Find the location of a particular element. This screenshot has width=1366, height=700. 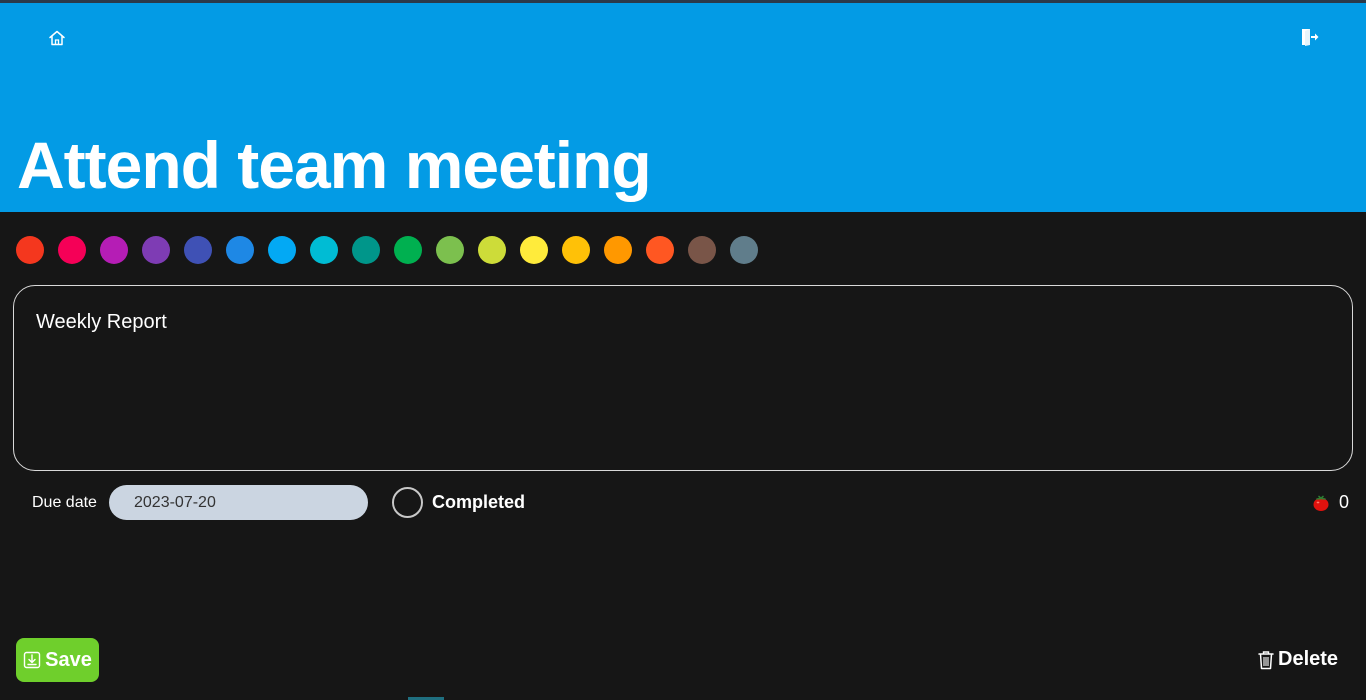

tomato-icon is located at coordinates (1321, 503).